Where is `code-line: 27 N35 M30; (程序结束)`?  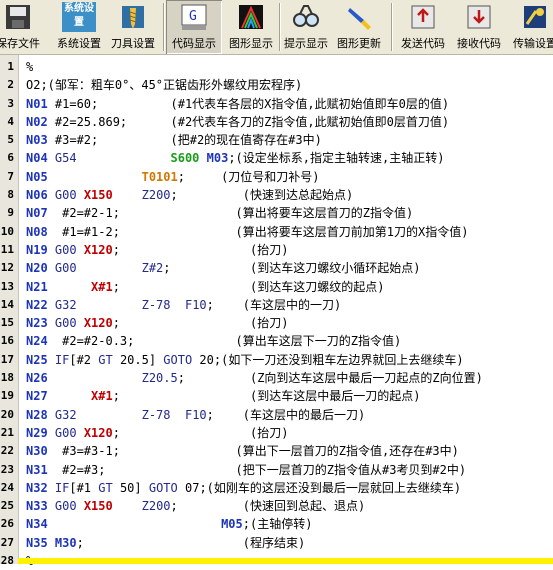 code-line: 27 N35 M30; (程序结束) is located at coordinates (276, 543).